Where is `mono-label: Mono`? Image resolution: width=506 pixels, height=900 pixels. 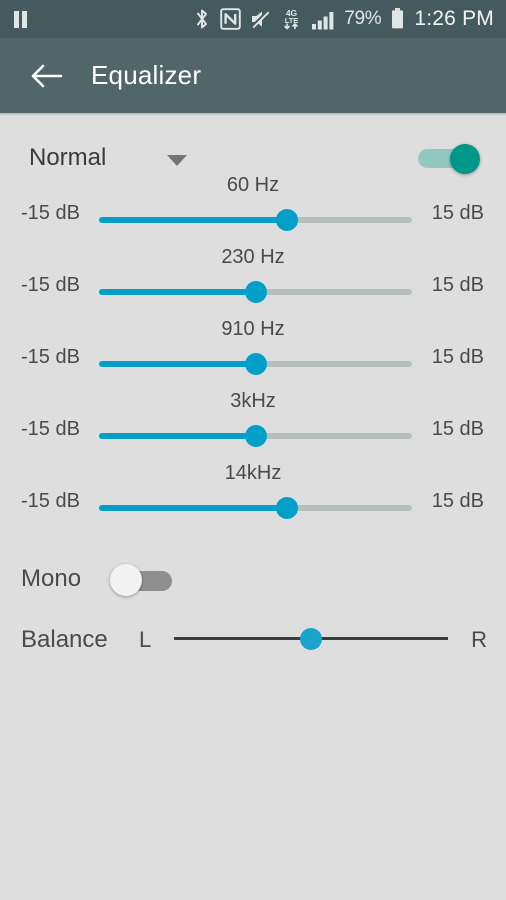 mono-label: Mono is located at coordinates (51, 578).